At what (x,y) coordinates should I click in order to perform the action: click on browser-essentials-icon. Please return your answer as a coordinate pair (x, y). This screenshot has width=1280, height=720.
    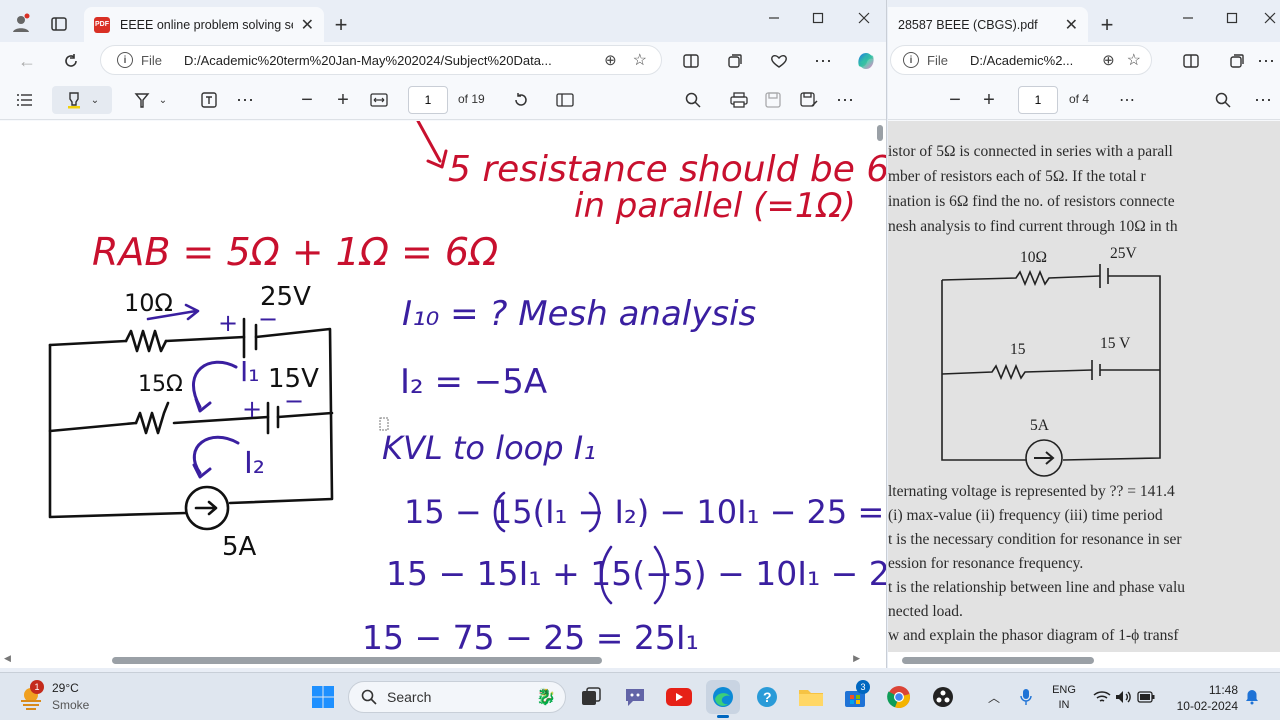
    Looking at the image, I should click on (779, 61).